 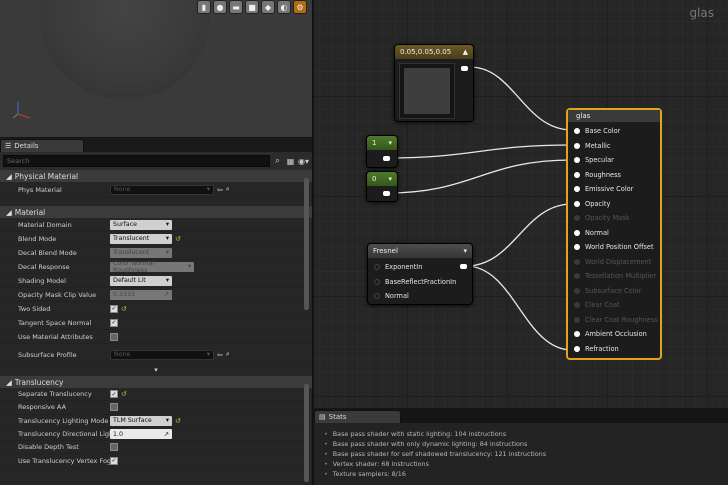 I want to click on category-translucency: ◢ Translucency, so click(x=156, y=382).